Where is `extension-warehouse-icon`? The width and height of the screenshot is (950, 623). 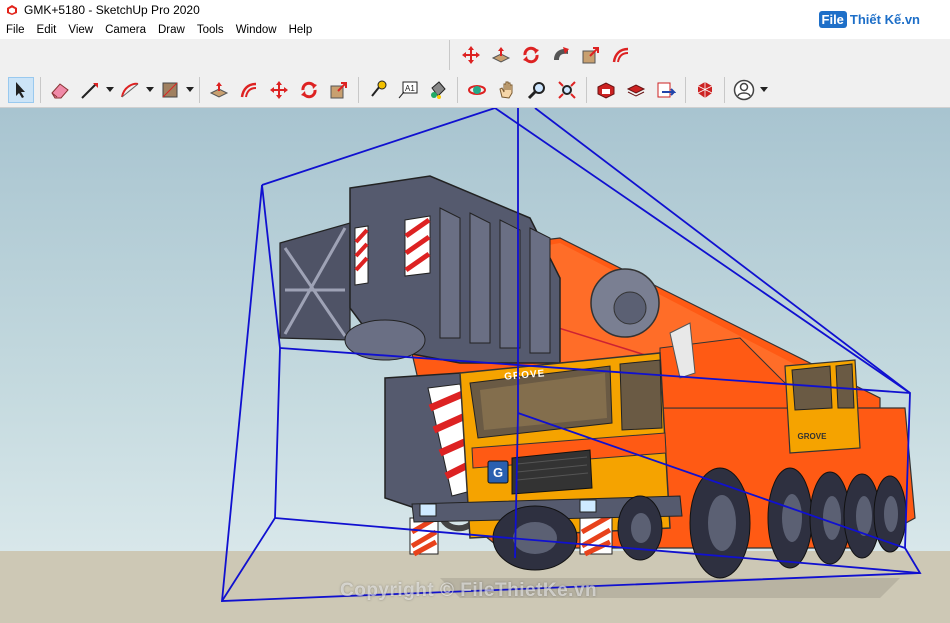
extension-warehouse-icon is located at coordinates (636, 90).